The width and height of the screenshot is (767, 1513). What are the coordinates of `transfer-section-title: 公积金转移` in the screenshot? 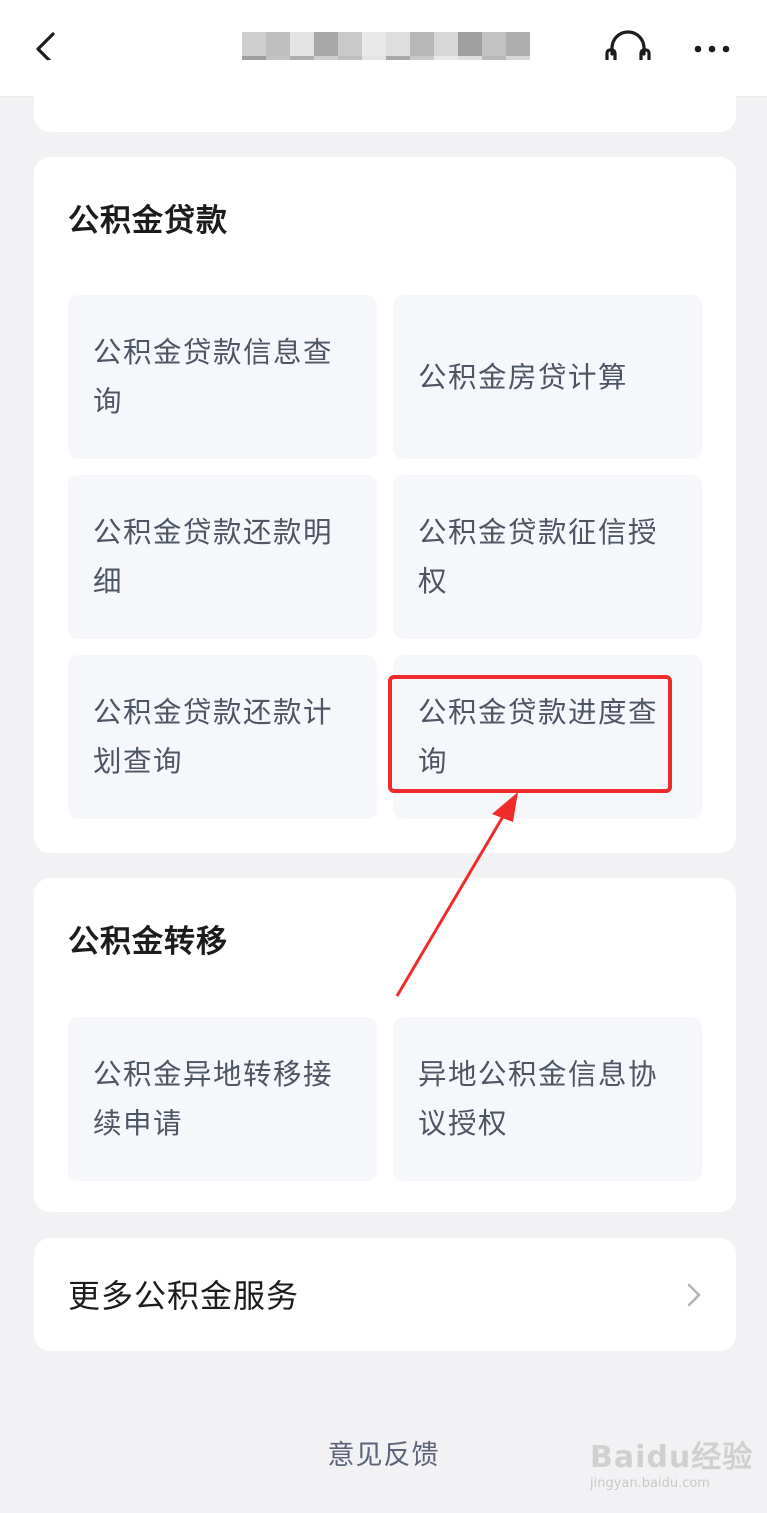 It's located at (148, 942).